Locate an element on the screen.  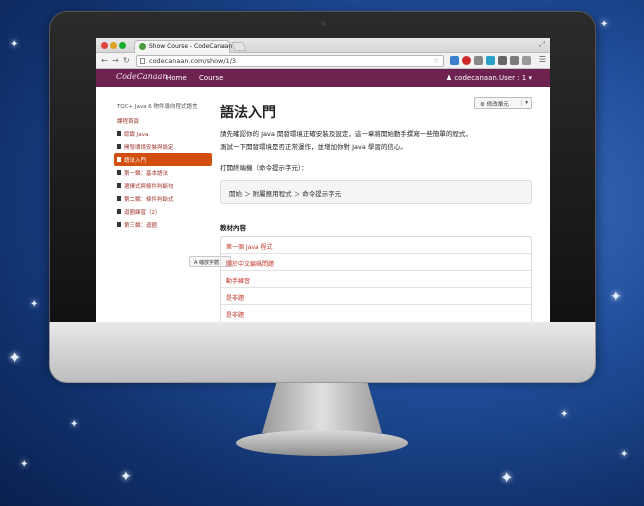
sidebar-item-conditions: 選擇式與條件判斷句 is located at coordinates (163, 185).